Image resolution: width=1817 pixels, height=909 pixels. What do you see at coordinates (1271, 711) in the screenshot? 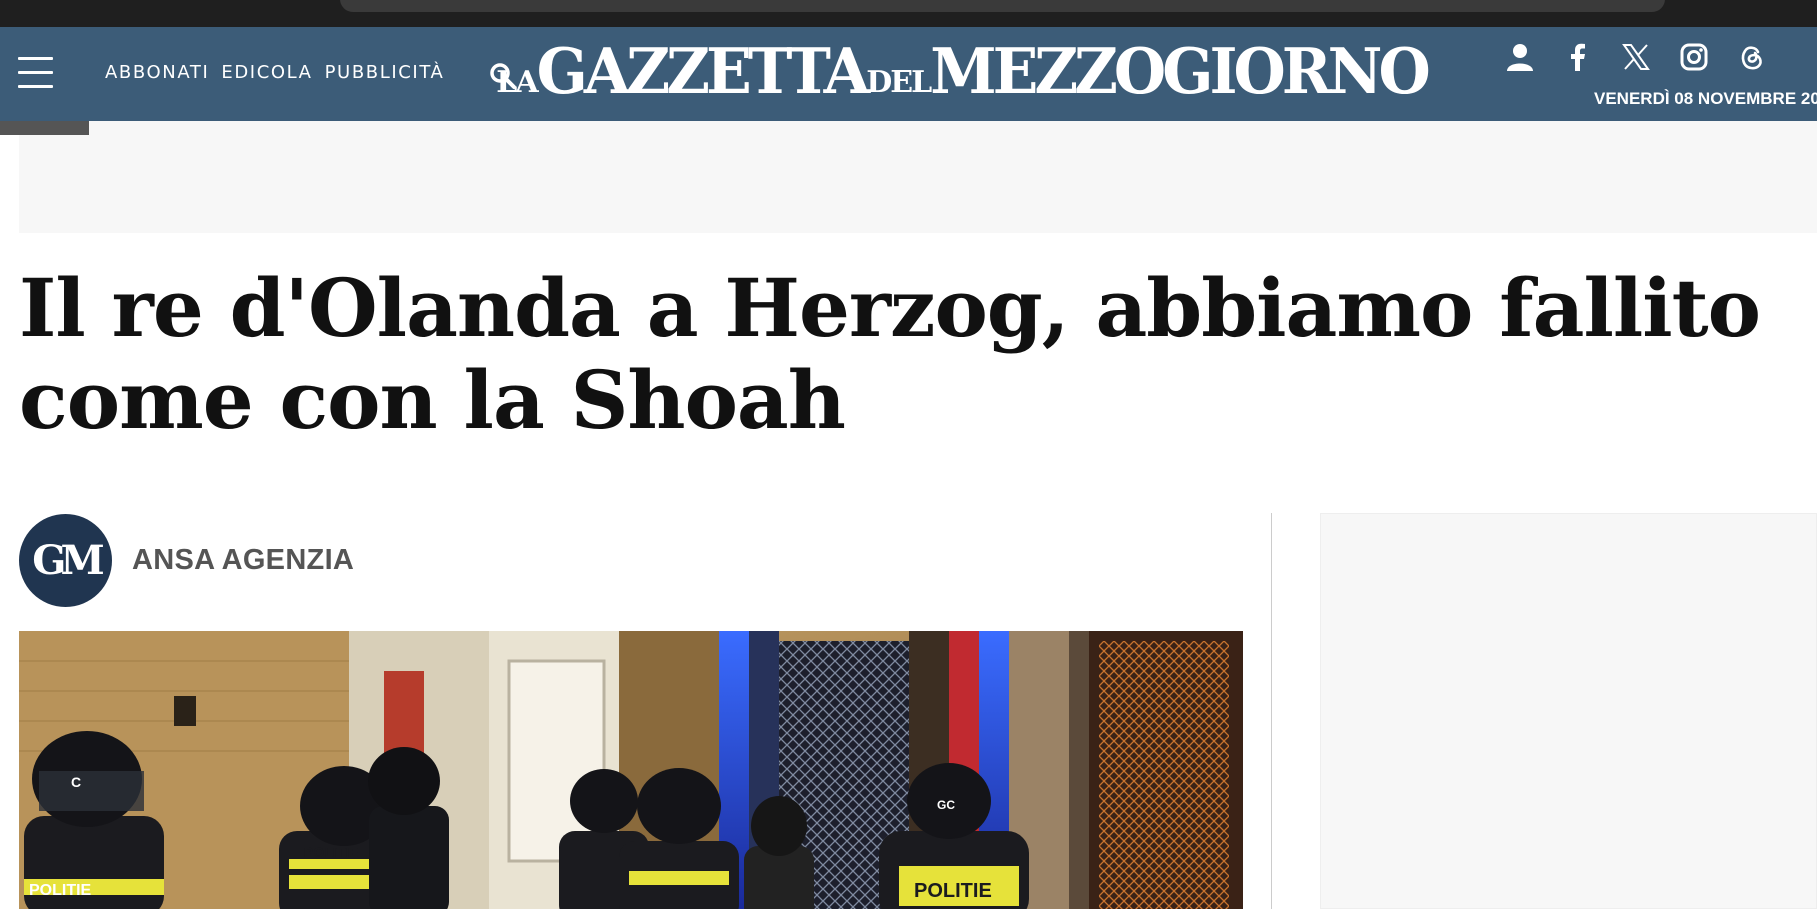
I see `column-divider` at bounding box center [1271, 711].